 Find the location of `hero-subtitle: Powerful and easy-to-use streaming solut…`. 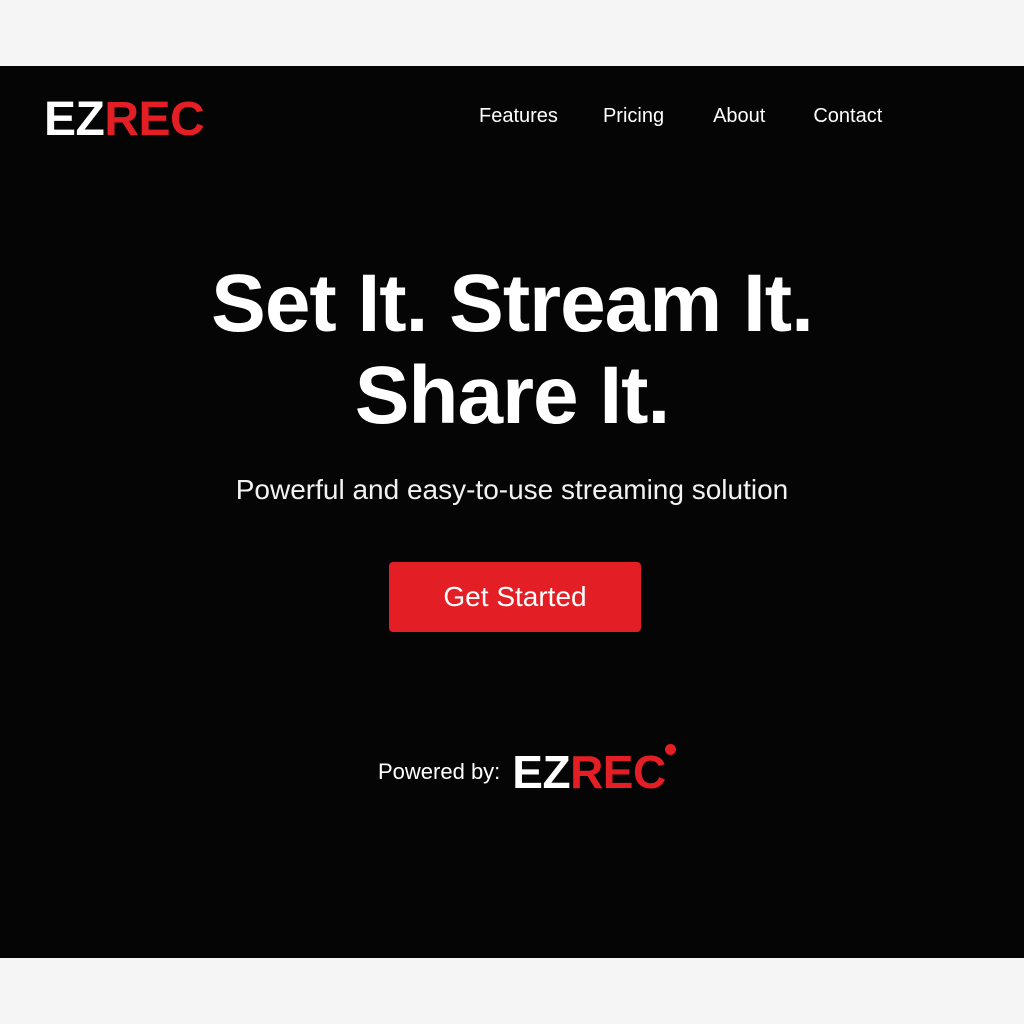

hero-subtitle: Powerful and easy-to-use streaming solut… is located at coordinates (512, 489).